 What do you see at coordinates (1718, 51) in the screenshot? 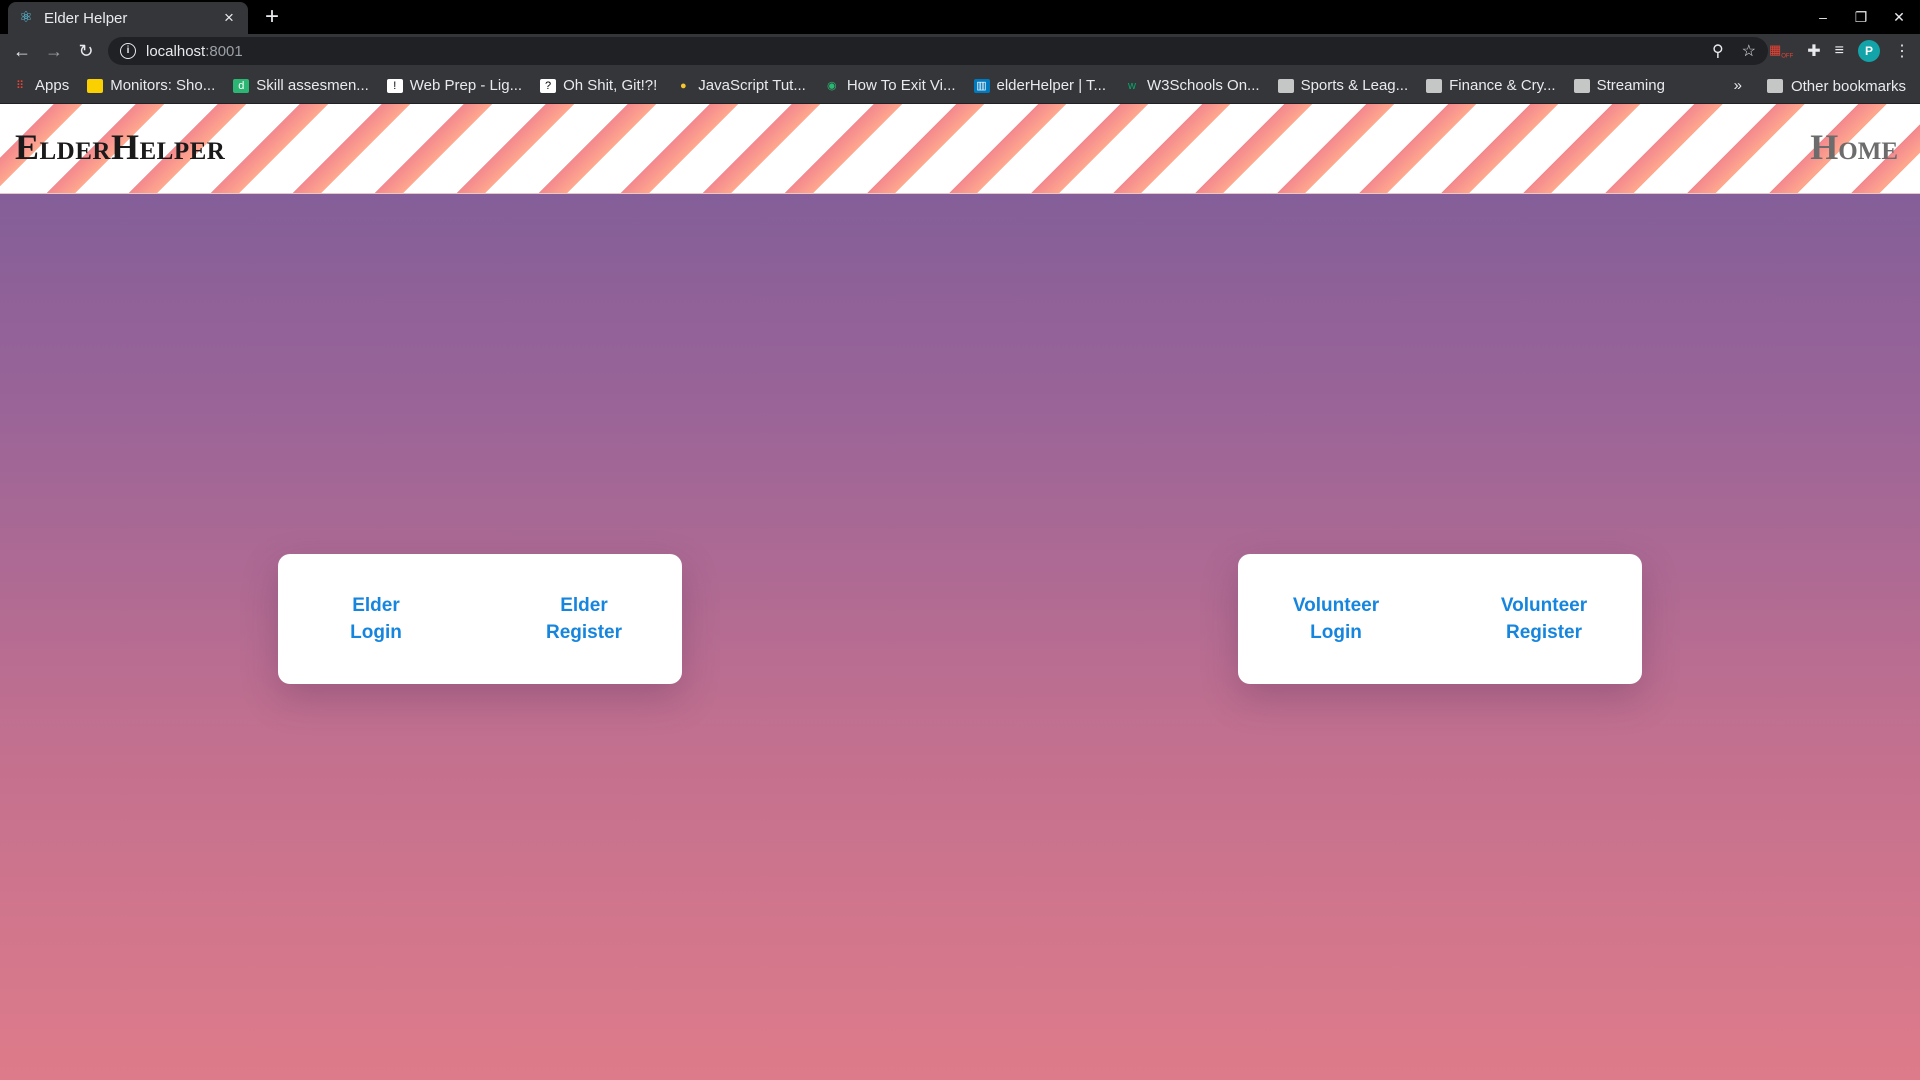
I see `zoom-icon: ⚲` at bounding box center [1718, 51].